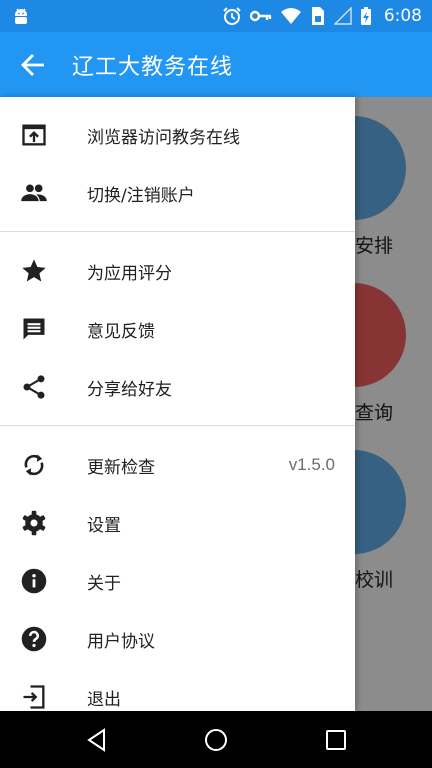 The image size is (432, 768). Describe the element at coordinates (177, 271) in the screenshot. I see `drawer-item-rate-app: 为应用评分` at that location.